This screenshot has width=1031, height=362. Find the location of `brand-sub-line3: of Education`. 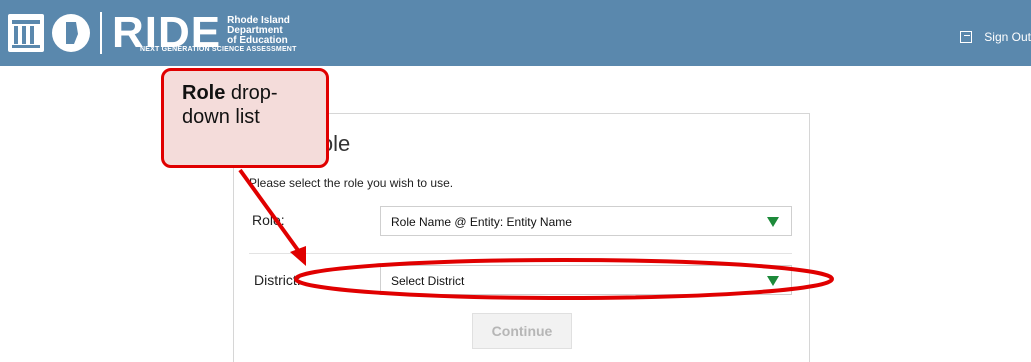

brand-sub-line3: of Education is located at coordinates (257, 40).